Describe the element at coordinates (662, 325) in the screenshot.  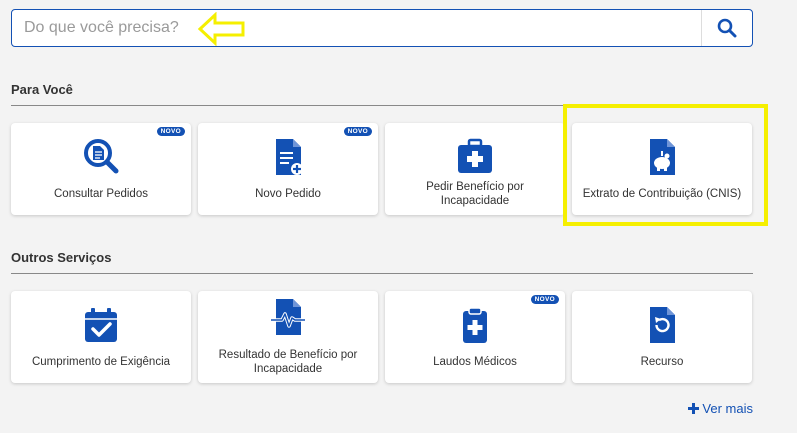
I see `refresh-document-icon` at that location.